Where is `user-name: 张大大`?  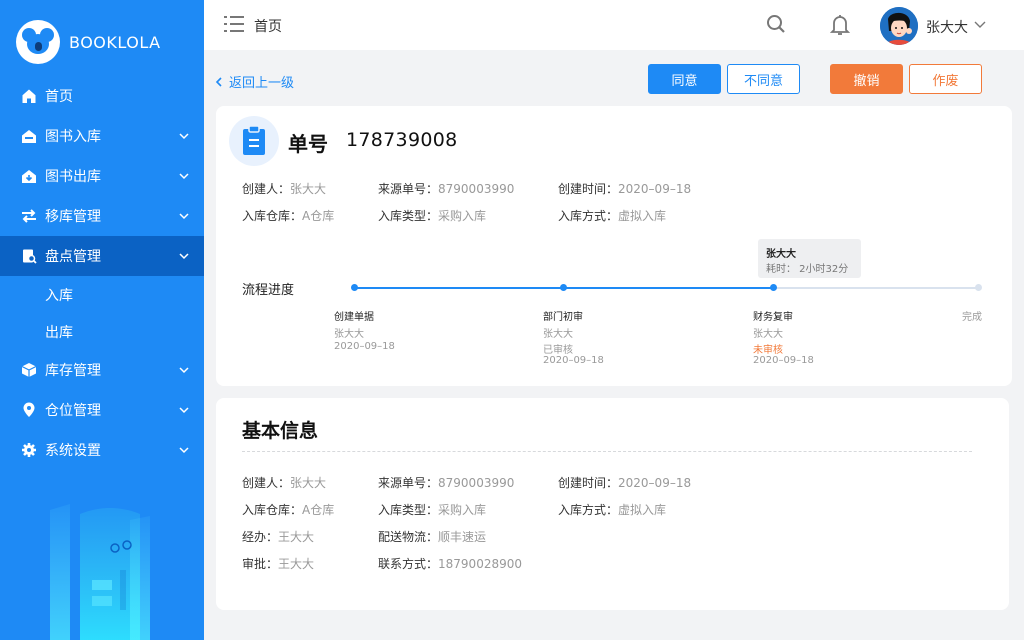
user-name: 张大大 is located at coordinates (947, 27).